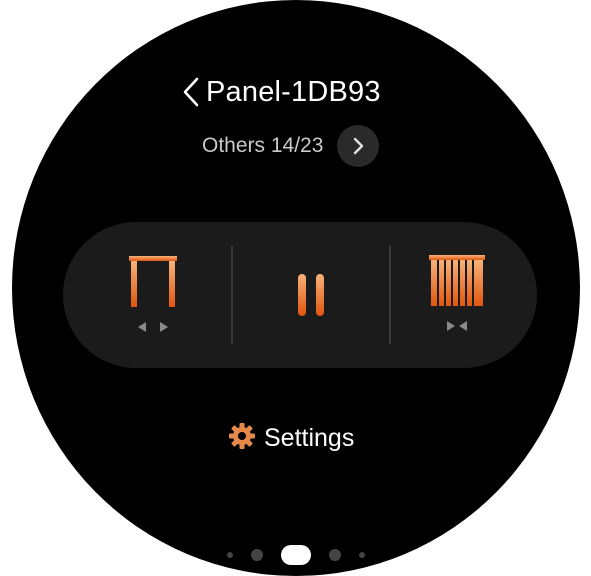 The height and width of the screenshot is (576, 591). What do you see at coordinates (242, 438) in the screenshot?
I see `gear-icon` at bounding box center [242, 438].